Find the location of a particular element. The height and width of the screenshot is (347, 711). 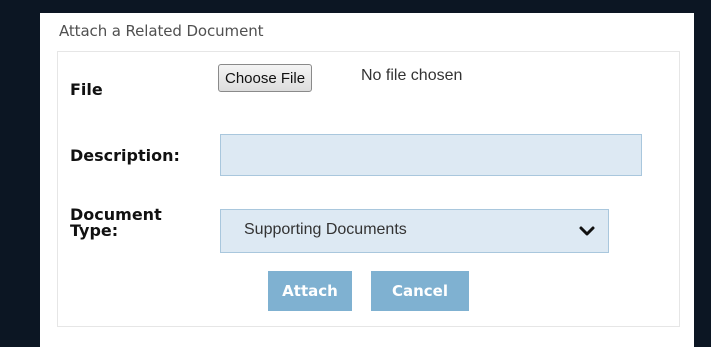

description-input is located at coordinates (431, 155).